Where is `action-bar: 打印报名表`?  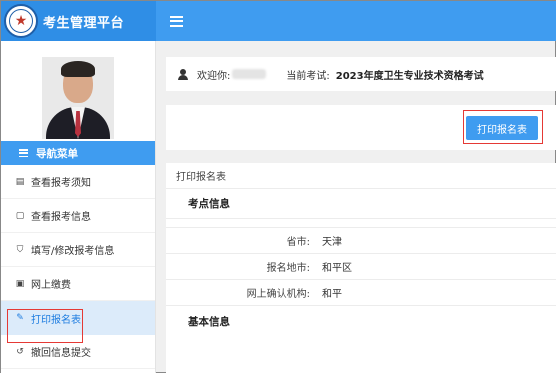
action-bar: 打印报名表 is located at coordinates (361, 127).